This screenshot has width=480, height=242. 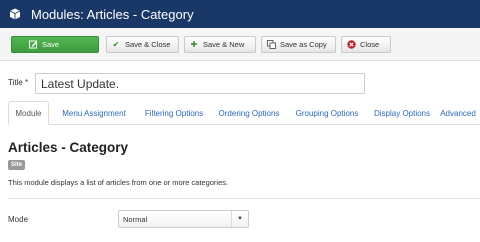 I want to click on tab-display-options: Display Options, so click(x=402, y=113).